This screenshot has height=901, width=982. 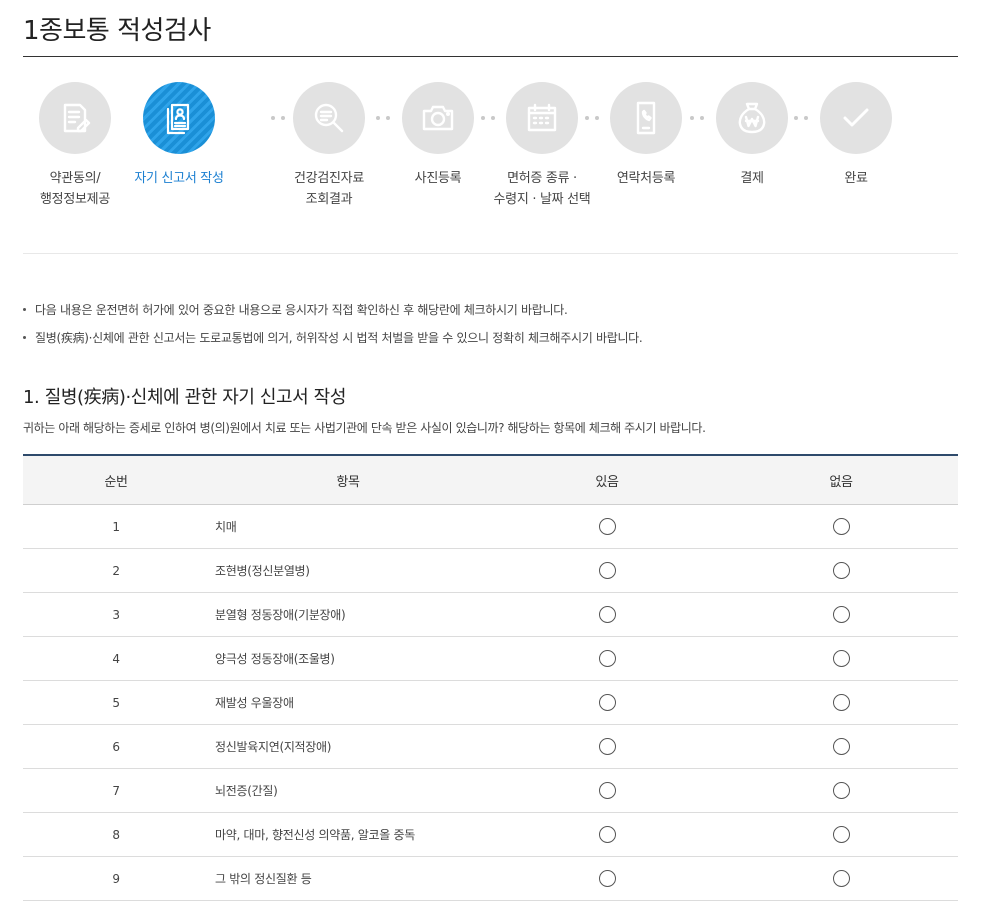 What do you see at coordinates (490, 835) in the screenshot?
I see `table-row: 8 마약, 대마, 향전신성 의약품, 알코올 중독` at bounding box center [490, 835].